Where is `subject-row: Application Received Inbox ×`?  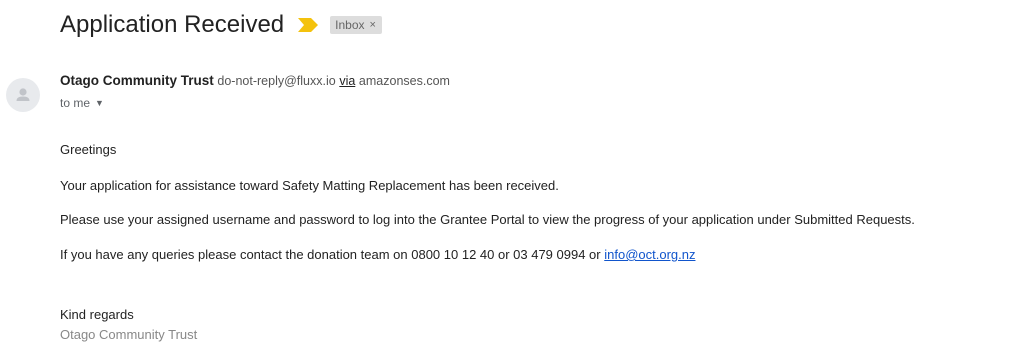
subject-row: Application Received Inbox × is located at coordinates (221, 25).